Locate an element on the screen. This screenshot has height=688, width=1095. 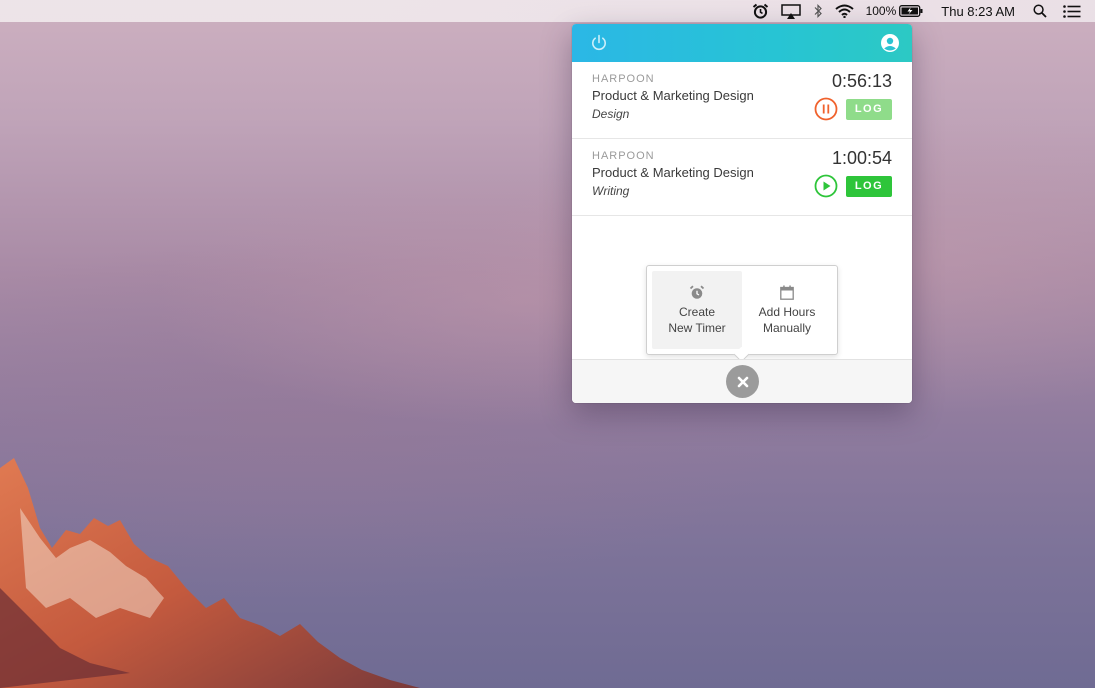
add-entry-menu: Create New Timer Add Hours Manually is located at coordinates (742, 310).